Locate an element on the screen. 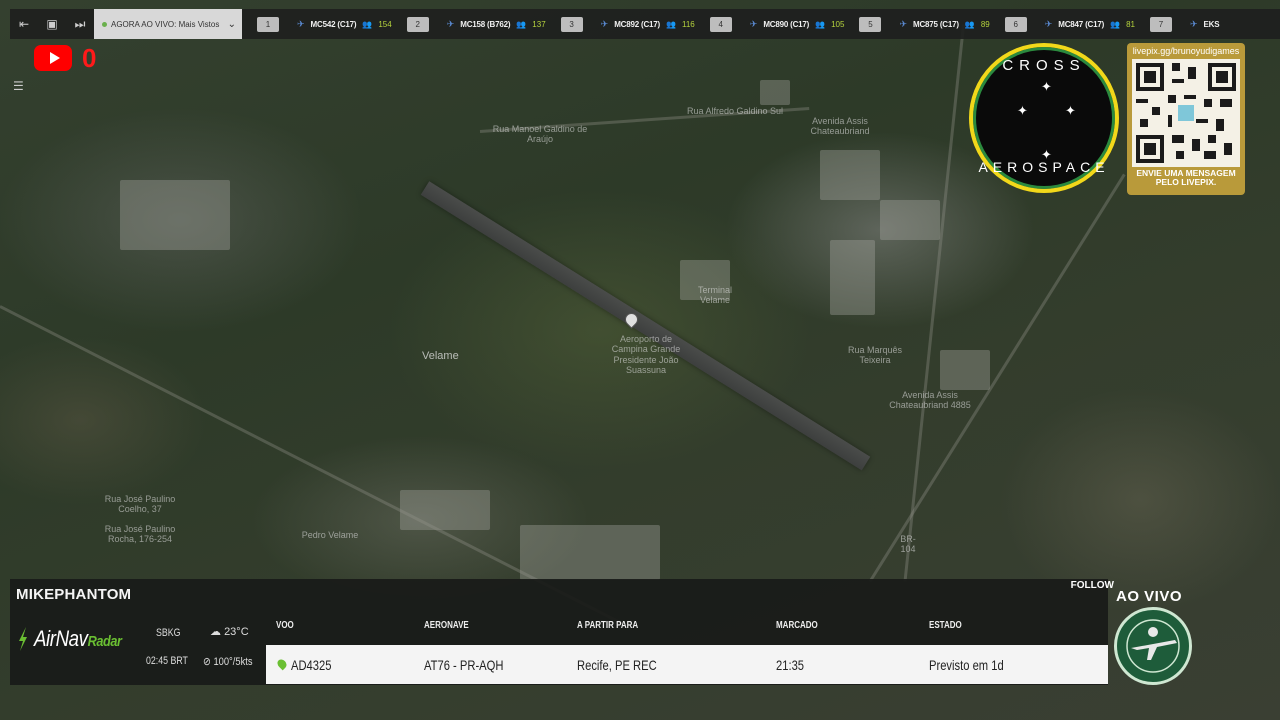 This screenshot has width=1280, height=720. brand-main: AirNav is located at coordinates (61, 638).